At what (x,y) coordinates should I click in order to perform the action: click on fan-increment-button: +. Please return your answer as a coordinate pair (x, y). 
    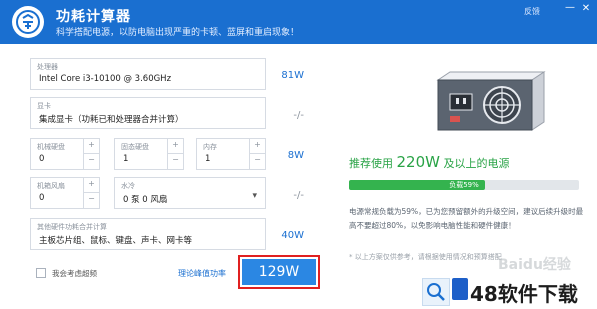
    Looking at the image, I should click on (91, 185).